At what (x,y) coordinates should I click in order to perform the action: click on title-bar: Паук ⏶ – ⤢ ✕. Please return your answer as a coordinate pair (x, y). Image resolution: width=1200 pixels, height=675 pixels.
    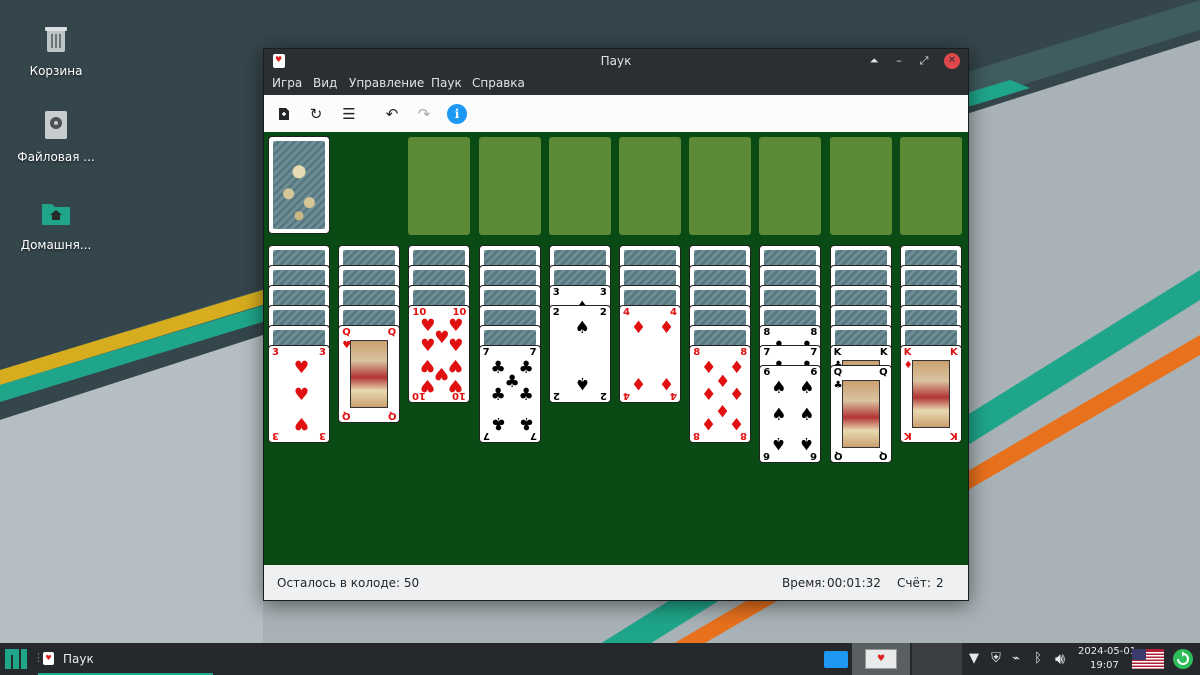
    Looking at the image, I should click on (616, 61).